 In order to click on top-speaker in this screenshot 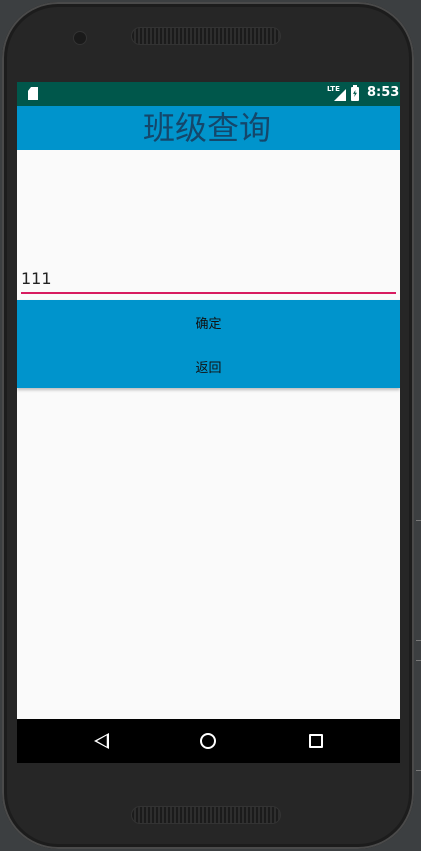, I will do `click(206, 36)`.